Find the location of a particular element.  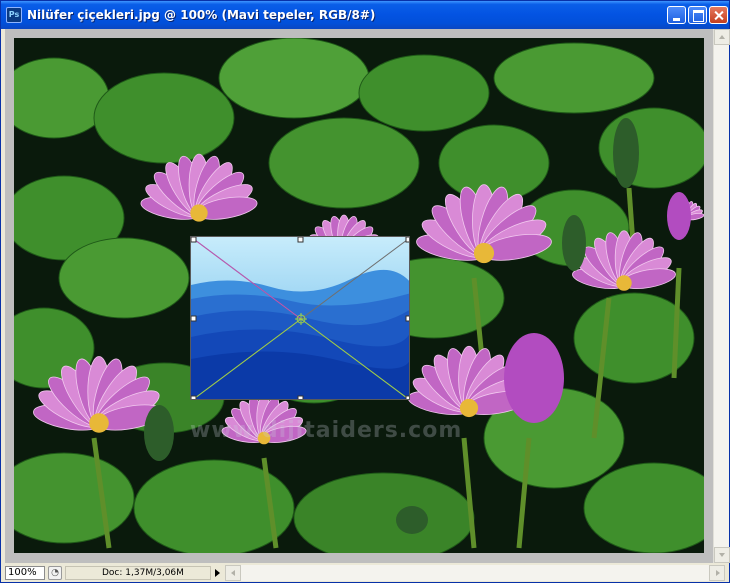

hills-artwork is located at coordinates (300, 318).